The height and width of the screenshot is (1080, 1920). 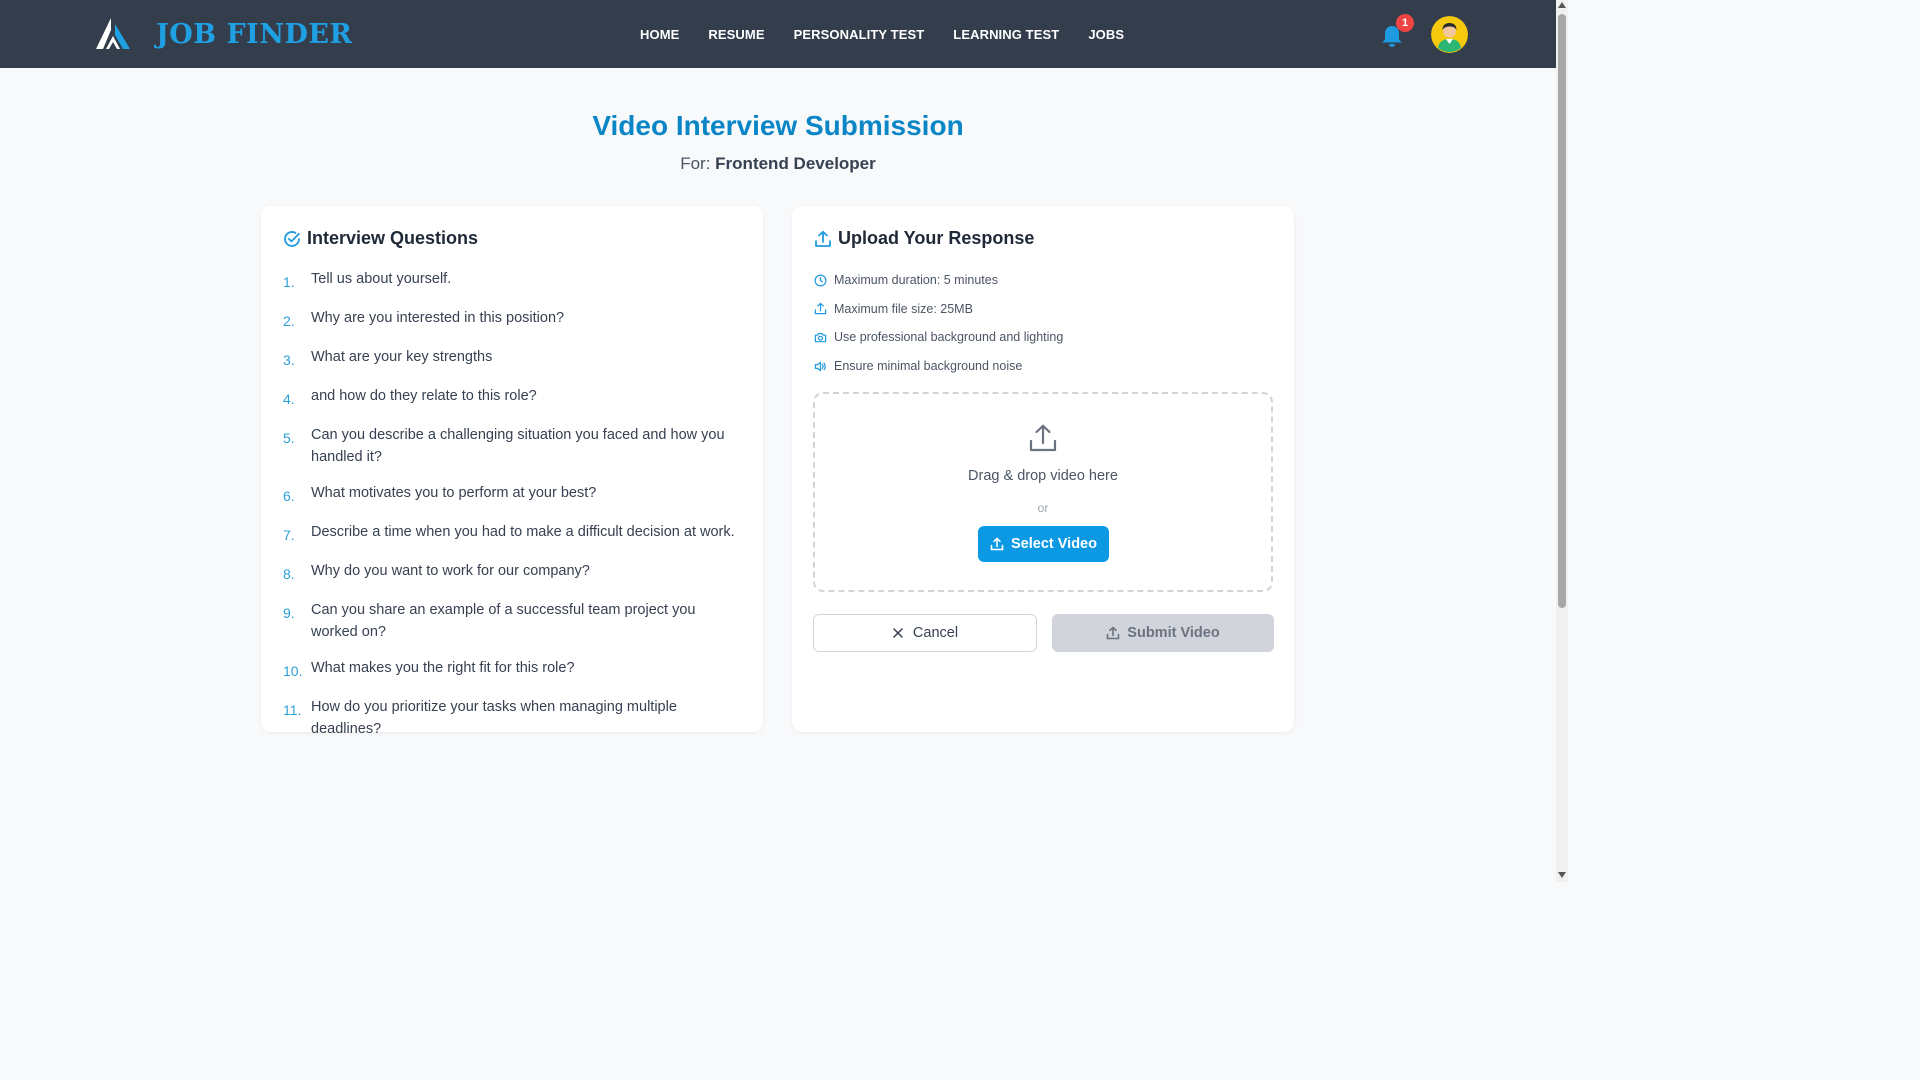 I want to click on list-item: Use professional background and lighting, so click(x=938, y=337).